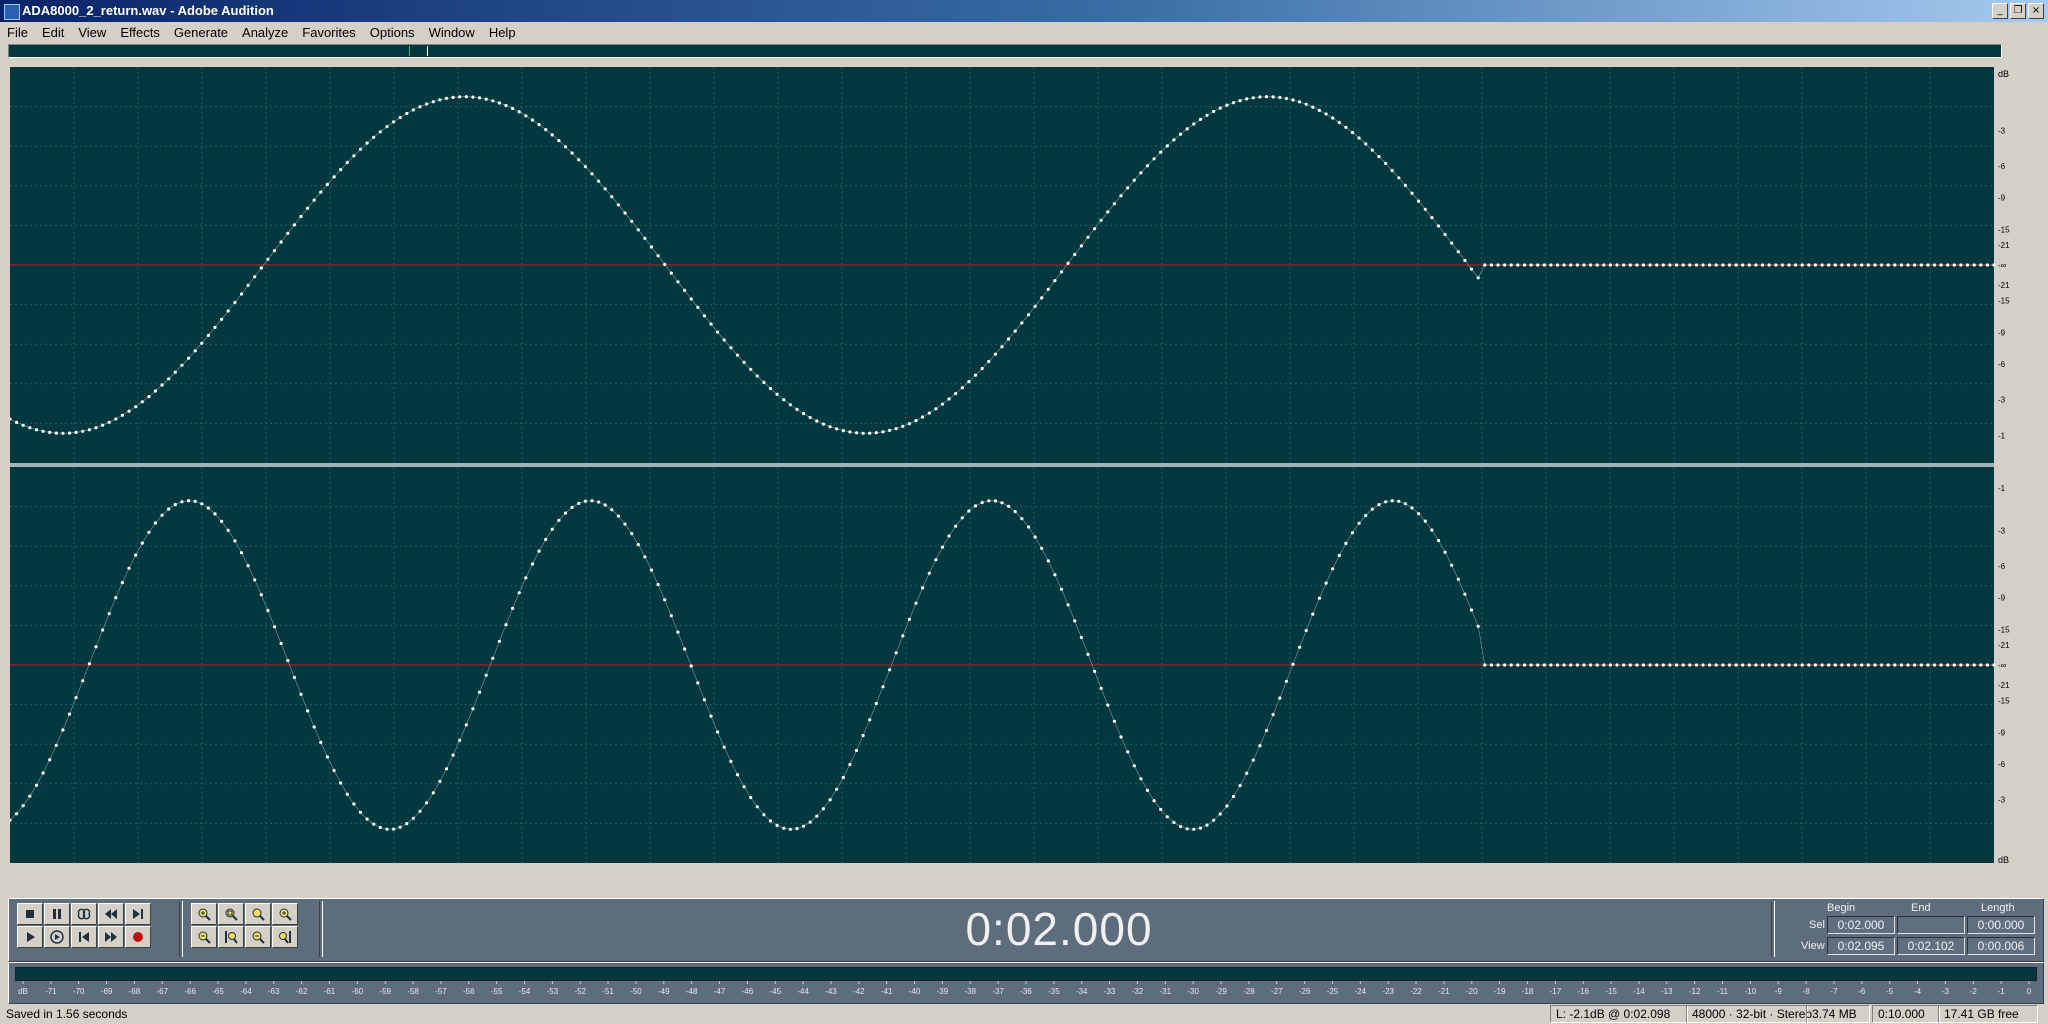 The width and height of the screenshot is (2048, 1024). What do you see at coordinates (30, 914) in the screenshot?
I see `stop-button` at bounding box center [30, 914].